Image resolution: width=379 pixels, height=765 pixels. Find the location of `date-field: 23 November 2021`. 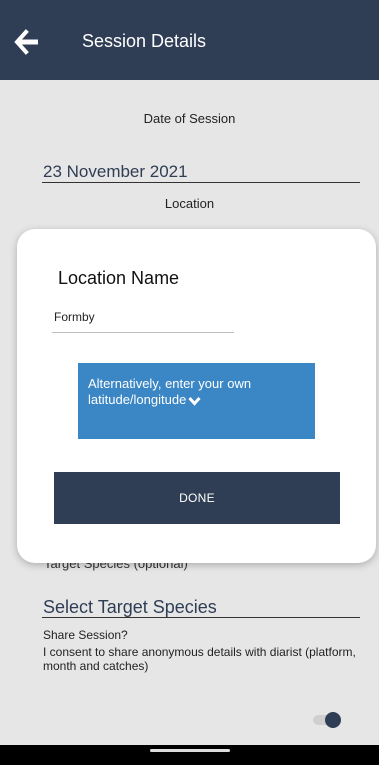

date-field: 23 November 2021 is located at coordinates (115, 172).